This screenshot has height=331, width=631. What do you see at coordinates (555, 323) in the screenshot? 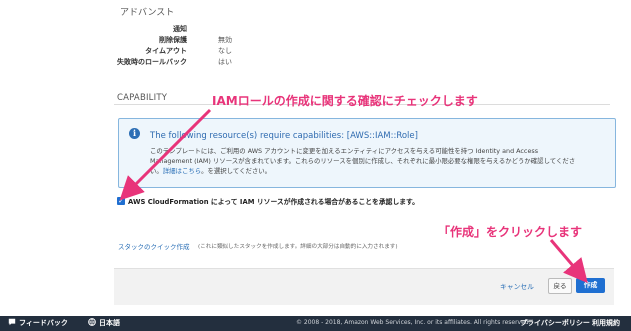
I see `privacy-policy-link: プライバシーポリシー` at bounding box center [555, 323].